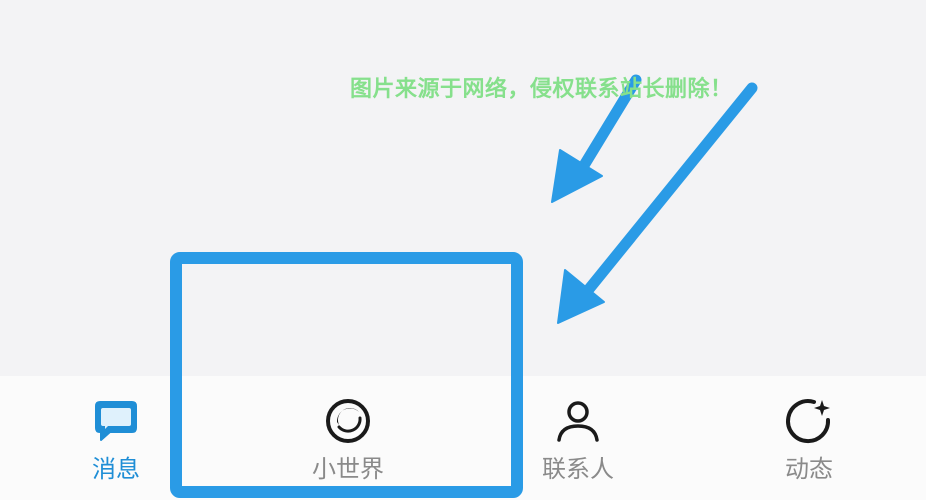 This screenshot has height=500, width=926. I want to click on tab-world: 小世界, so click(348, 438).